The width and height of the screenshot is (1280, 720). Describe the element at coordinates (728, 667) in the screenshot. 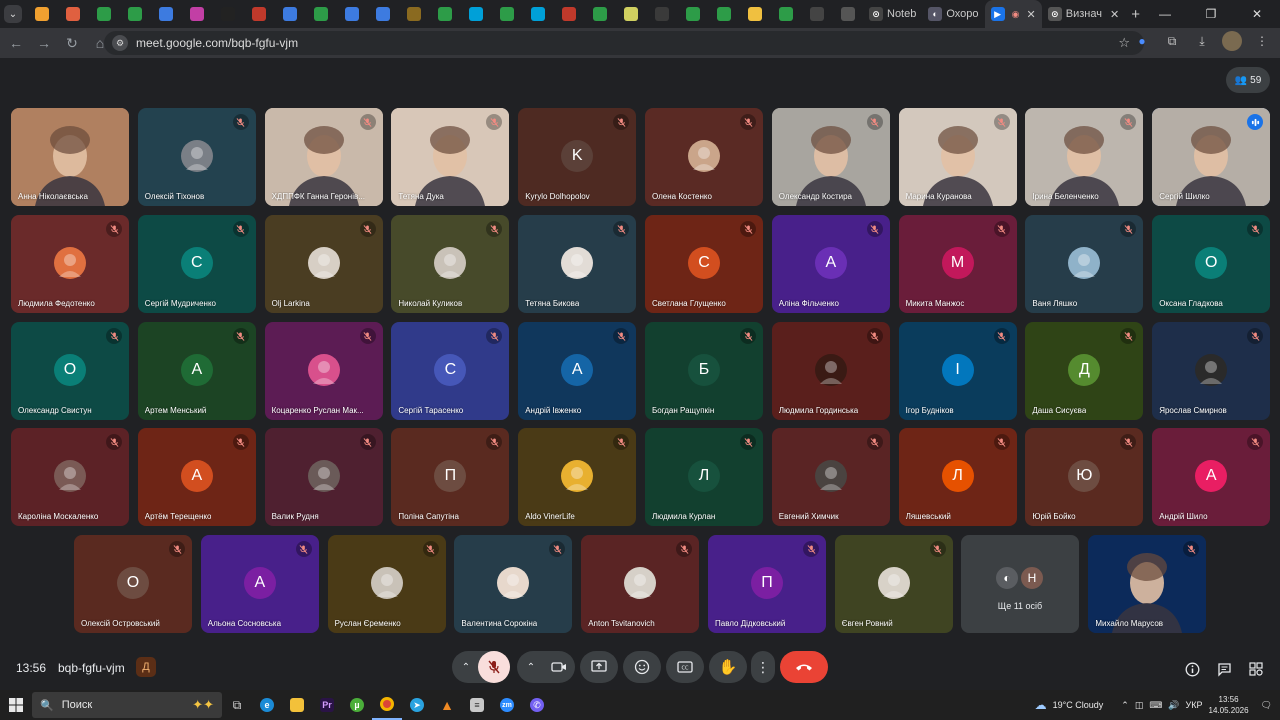

I see `raise-hand-button: ✋` at that location.